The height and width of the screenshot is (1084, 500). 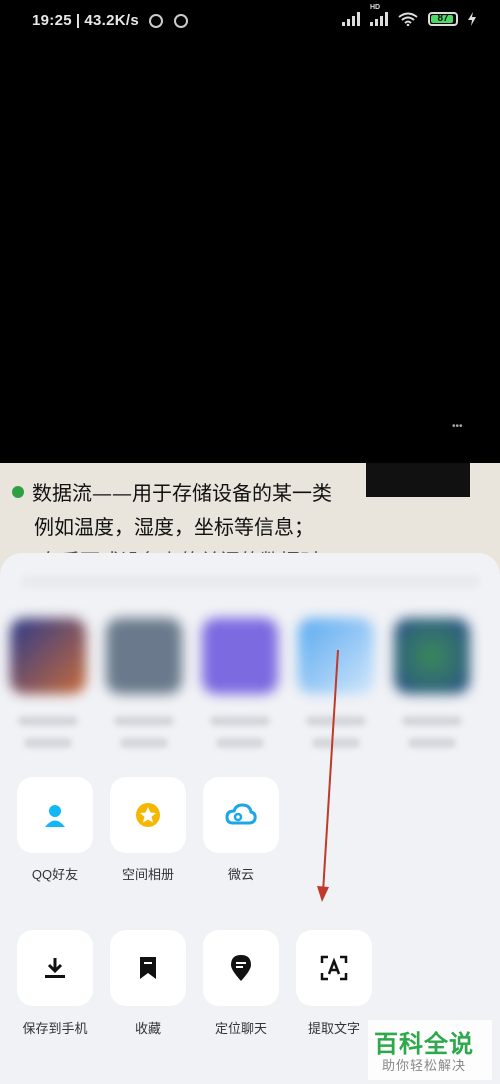 What do you see at coordinates (18, 492) in the screenshot?
I see `bullet-icon` at bounding box center [18, 492].